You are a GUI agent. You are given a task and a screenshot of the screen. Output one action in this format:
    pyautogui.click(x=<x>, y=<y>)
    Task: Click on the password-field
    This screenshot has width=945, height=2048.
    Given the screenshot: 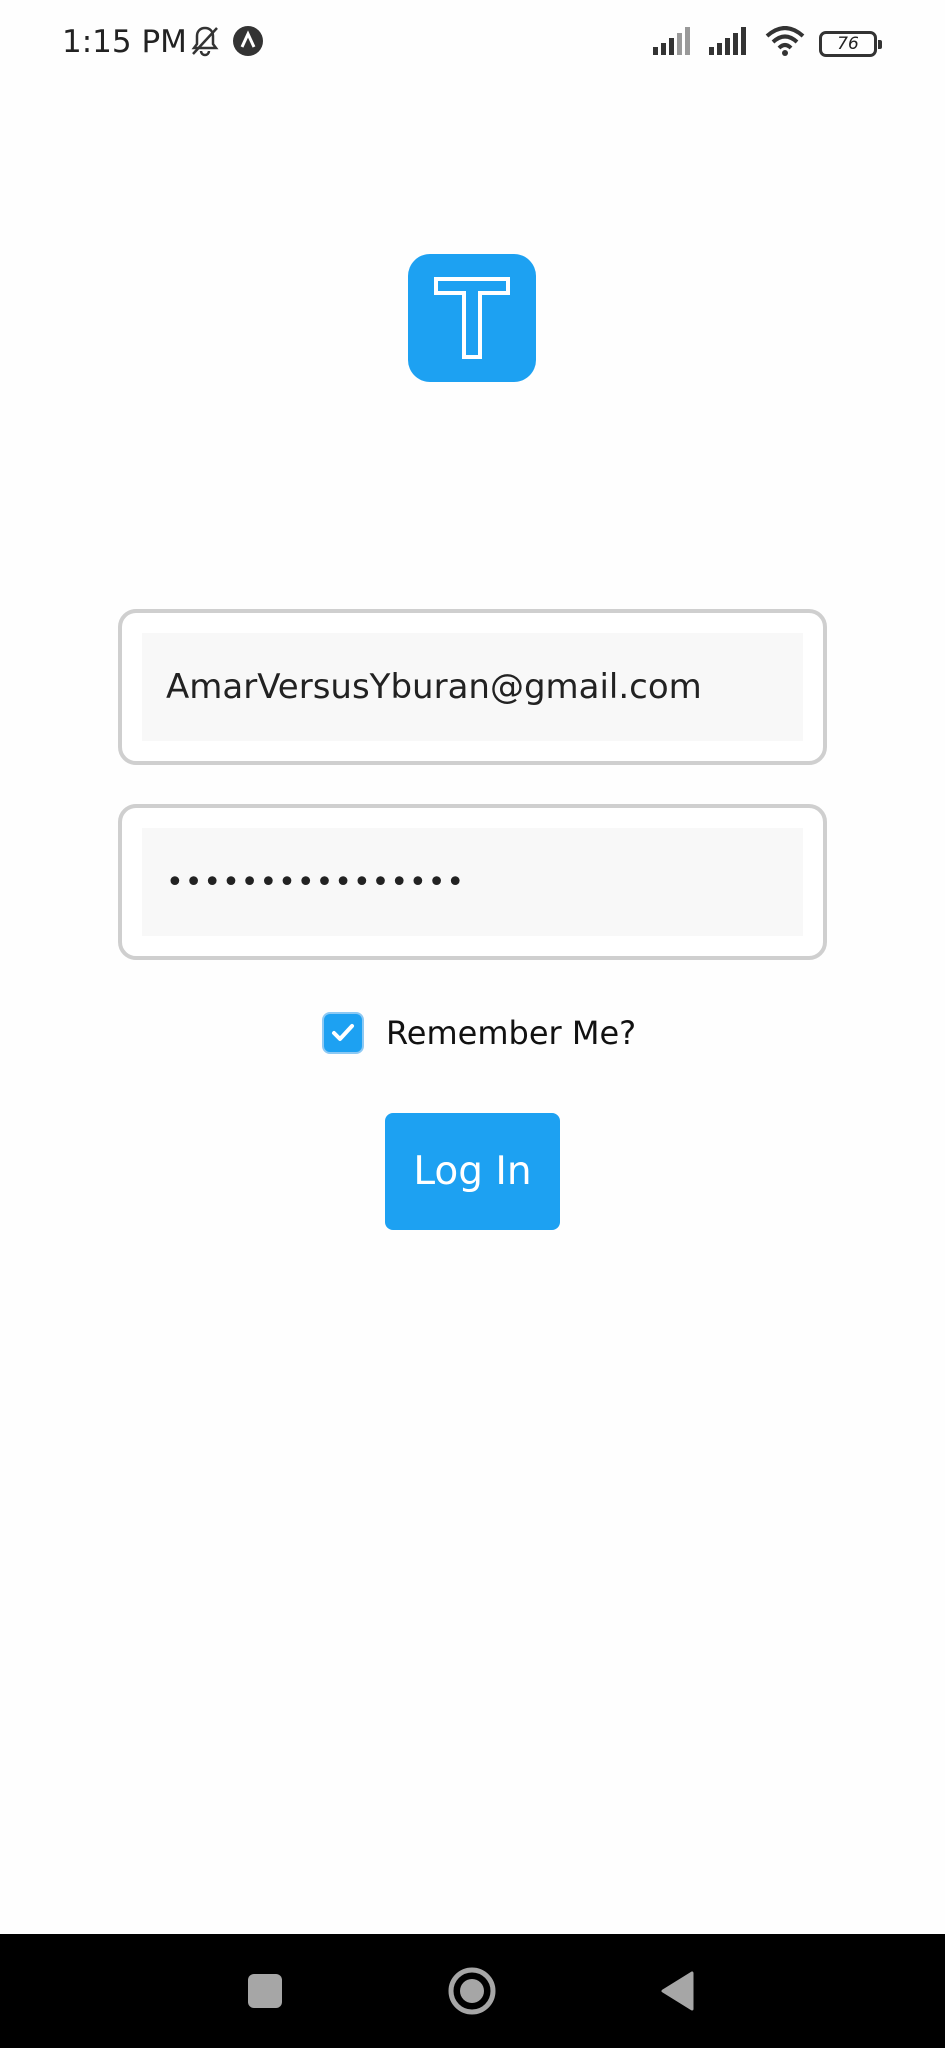 What is the action you would take?
    pyautogui.click(x=472, y=882)
    